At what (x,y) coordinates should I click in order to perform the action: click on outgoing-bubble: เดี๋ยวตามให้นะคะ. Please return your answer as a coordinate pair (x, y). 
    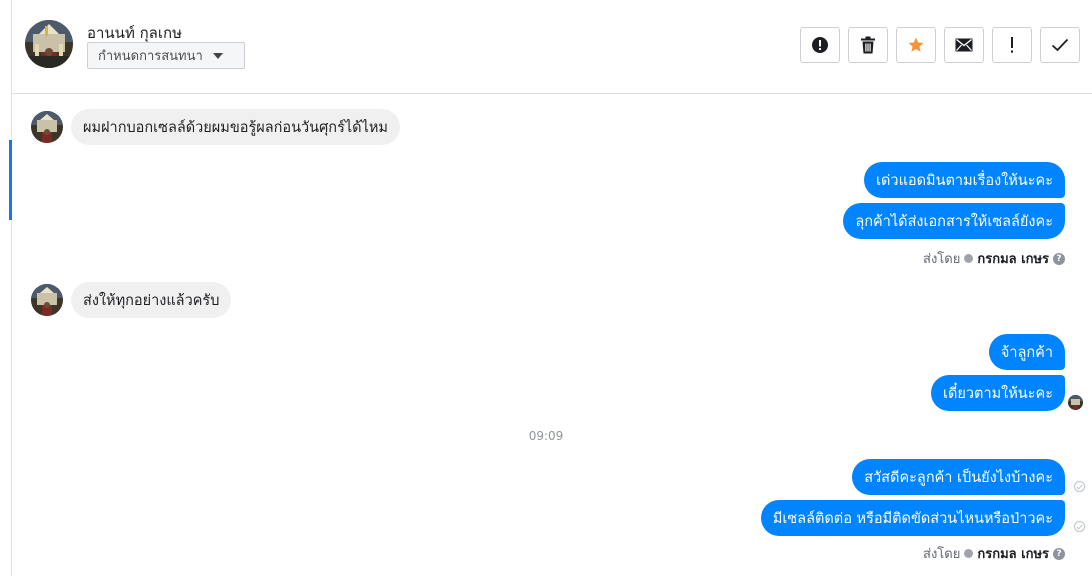
    Looking at the image, I should click on (998, 393).